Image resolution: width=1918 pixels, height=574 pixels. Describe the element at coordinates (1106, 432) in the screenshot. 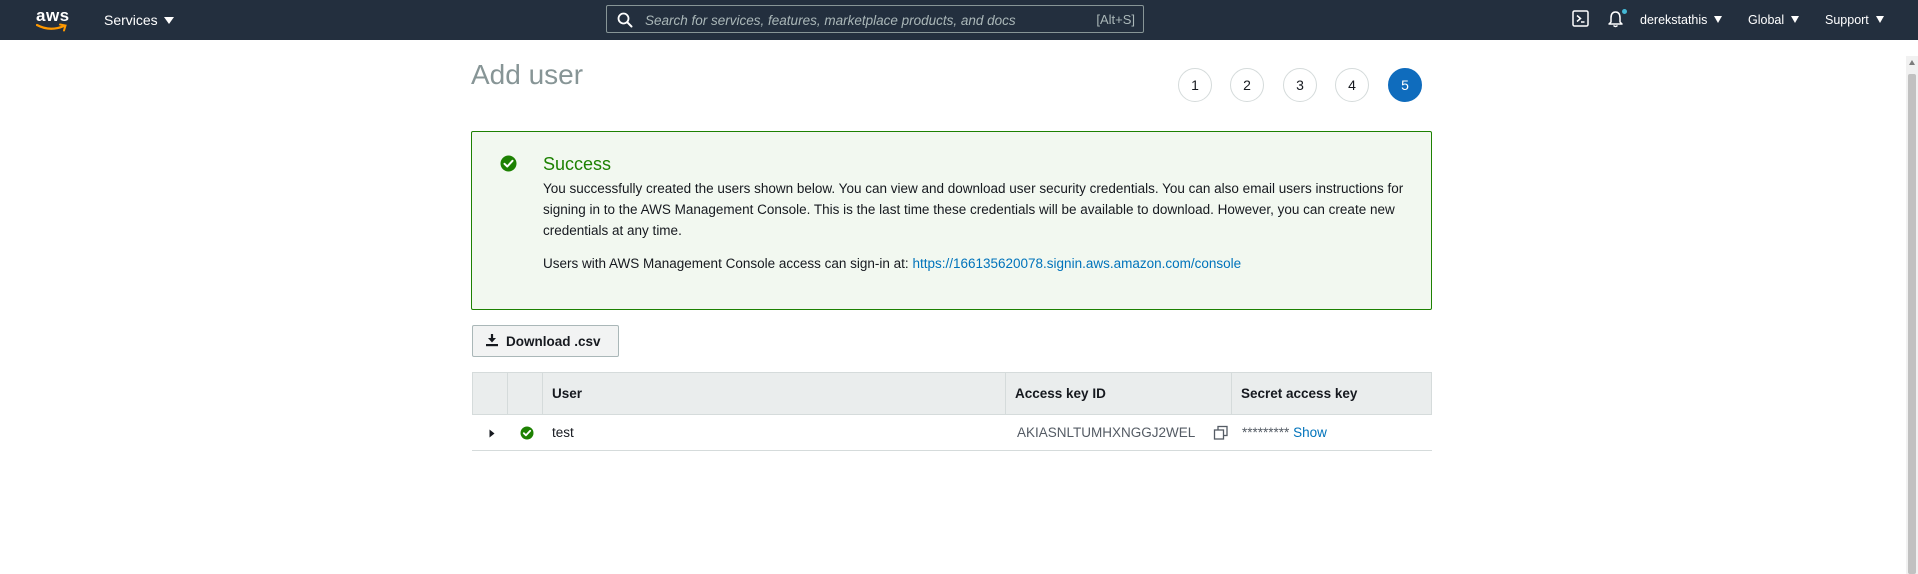

I see `access-key-cell: AKIASNLTUMHXNGGJ2WEL` at that location.